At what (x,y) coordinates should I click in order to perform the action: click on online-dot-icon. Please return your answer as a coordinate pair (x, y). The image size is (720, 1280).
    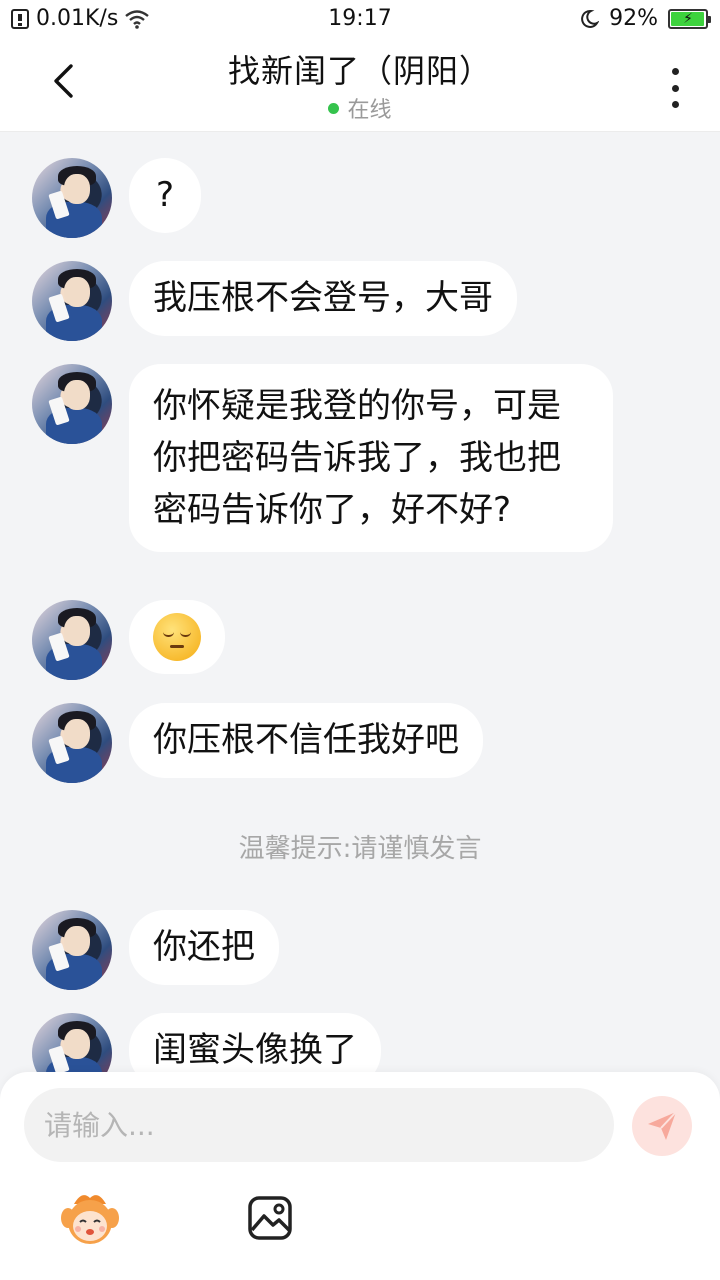
    Looking at the image, I should click on (334, 108).